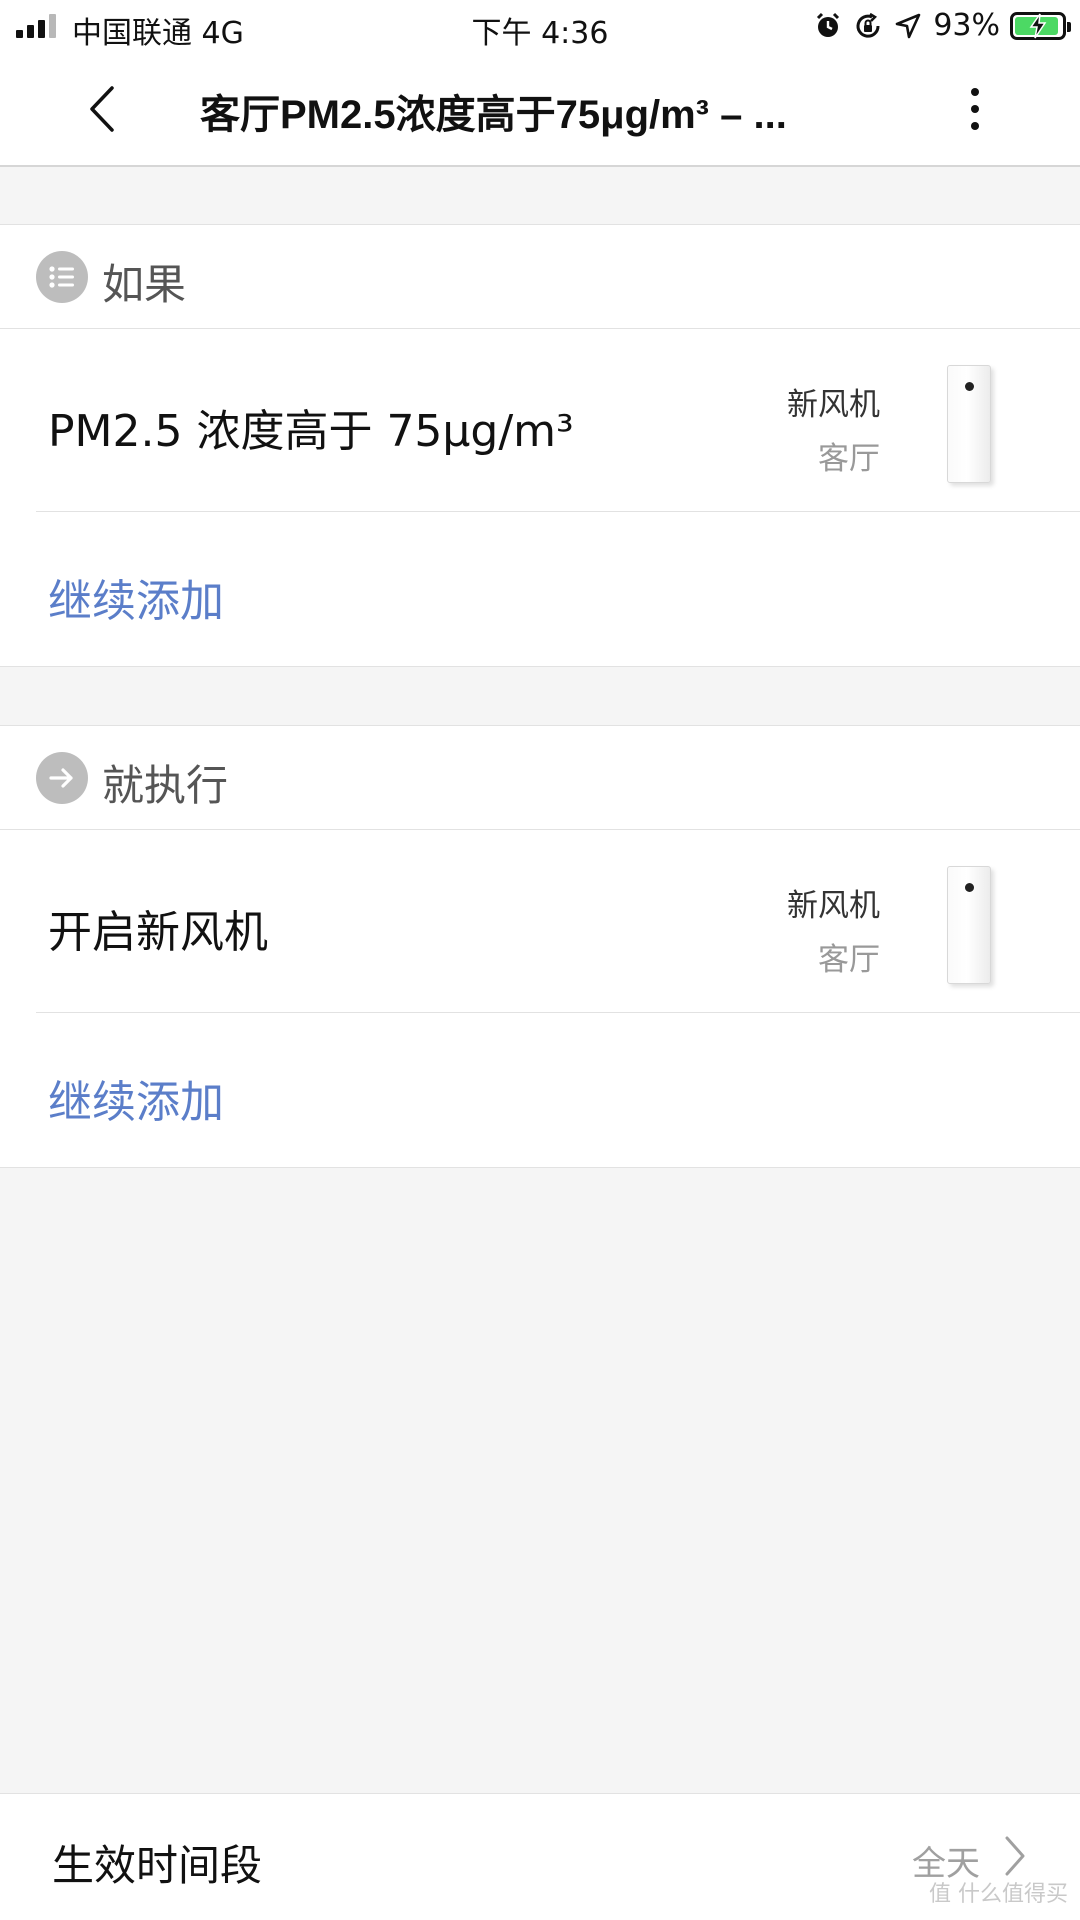 The height and width of the screenshot is (1920, 1080). What do you see at coordinates (540, 26) in the screenshot?
I see `status-bar: 中国联通 4G 下午 4:36 93%` at bounding box center [540, 26].